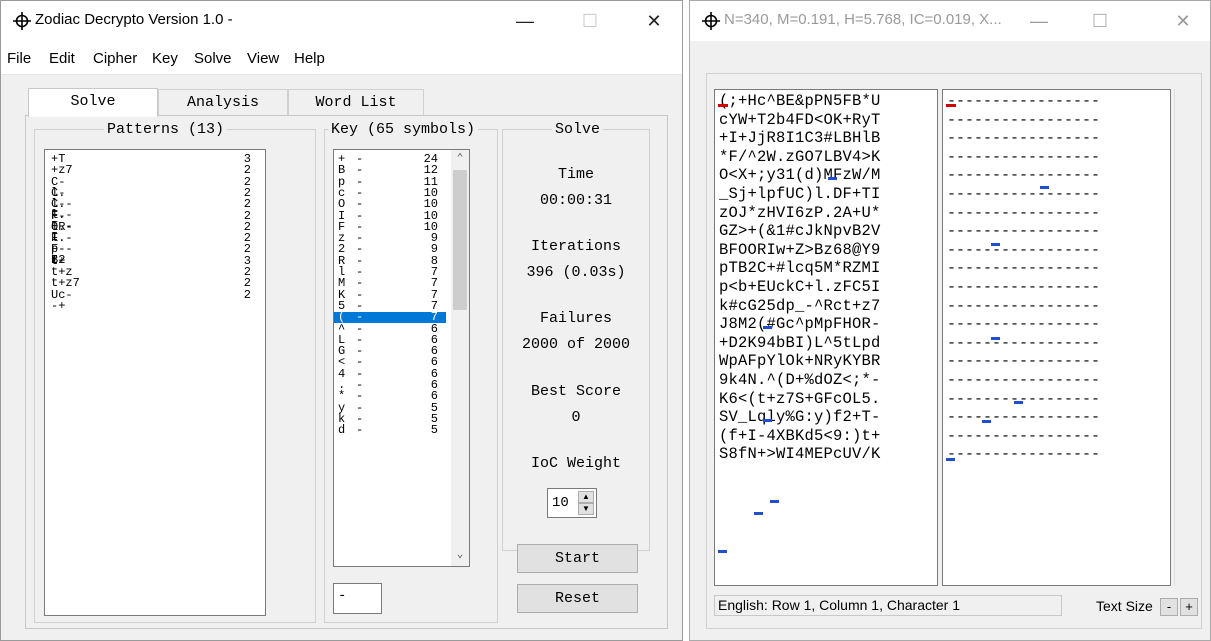 This screenshot has height=641, width=1211. What do you see at coordinates (590, 22) in the screenshot?
I see `maximize-button: ☐` at bounding box center [590, 22].